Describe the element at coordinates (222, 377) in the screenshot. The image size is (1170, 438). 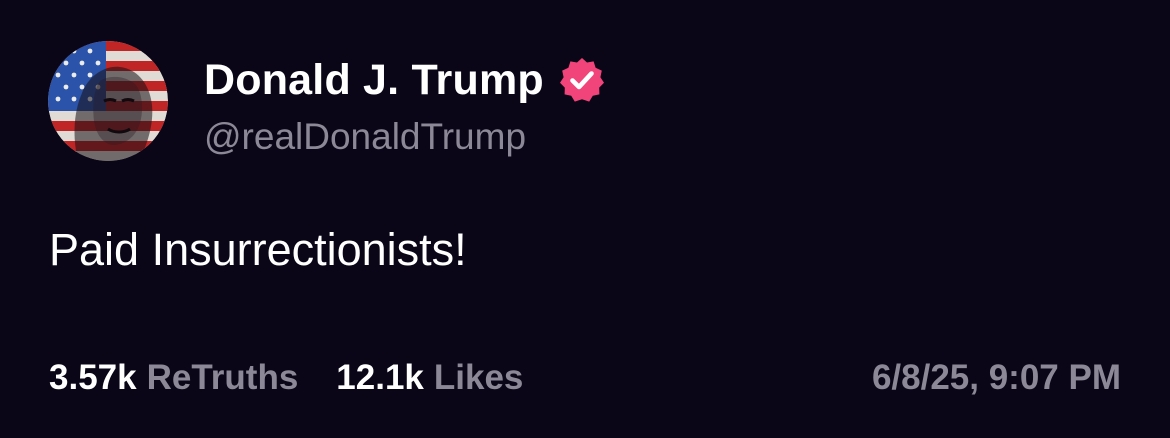
I see `retruths-label: ReTruths` at that location.